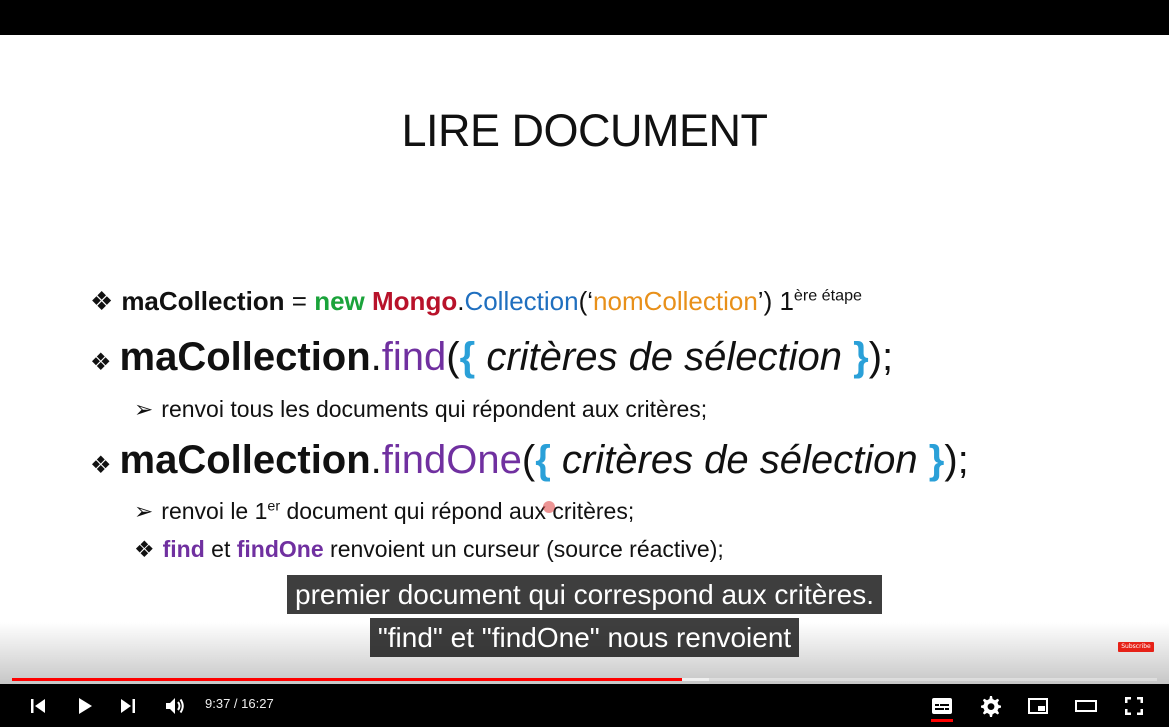 This screenshot has height=727, width=1169. I want to click on miniplayer-button, so click(1038, 706).